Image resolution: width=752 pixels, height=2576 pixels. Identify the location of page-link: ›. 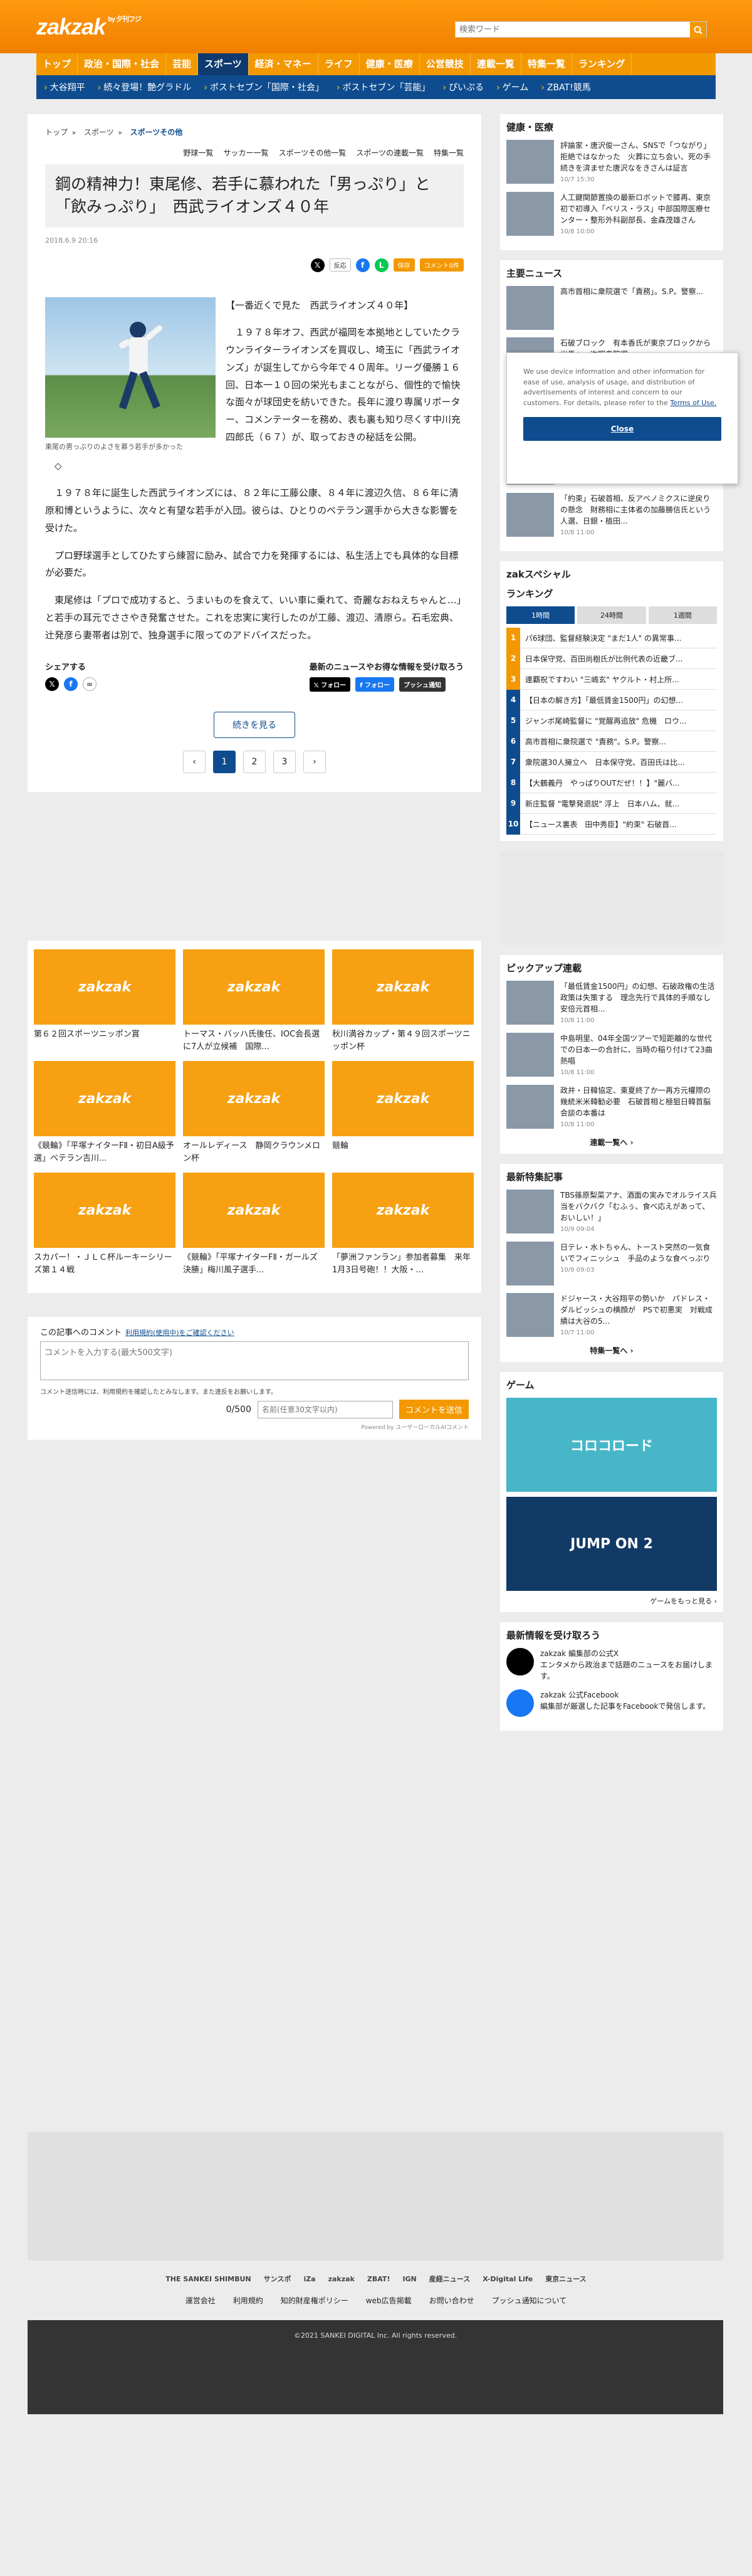
(314, 762).